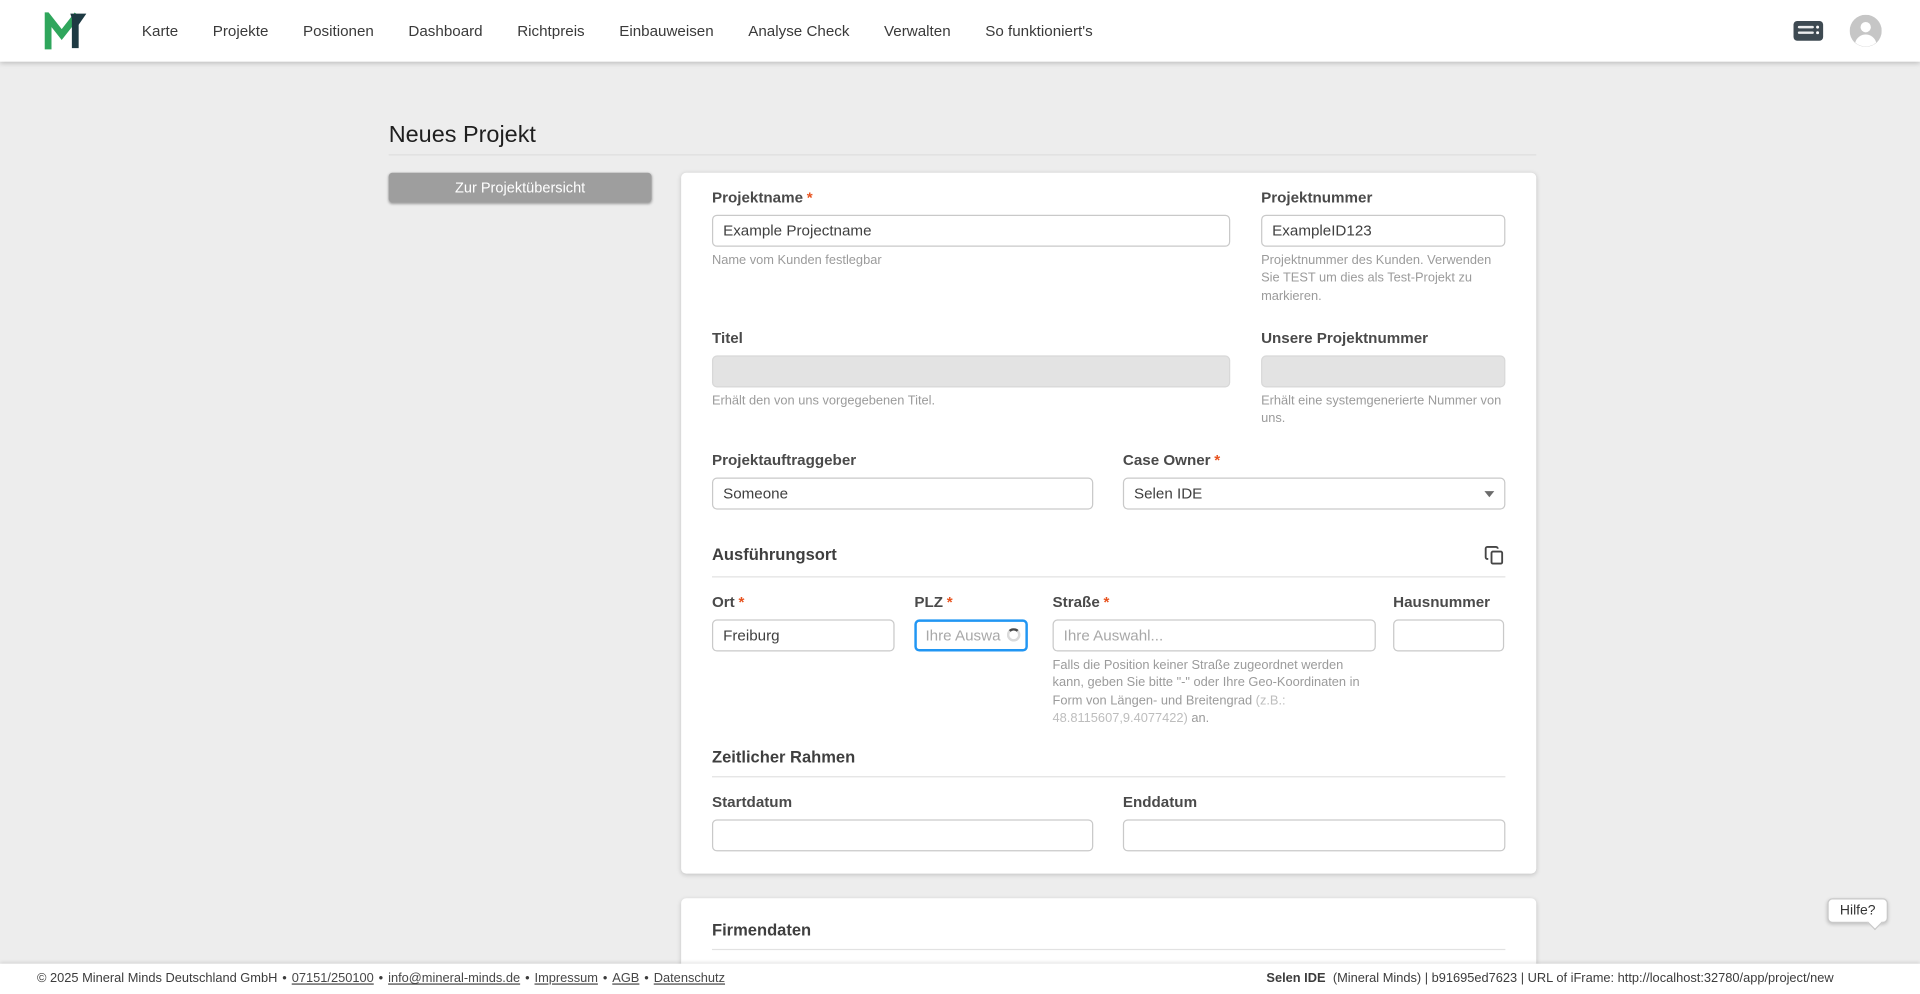 Image resolution: width=1920 pixels, height=994 pixels. Describe the element at coordinates (723, 602) in the screenshot. I see `ort-label-text: Ort` at that location.